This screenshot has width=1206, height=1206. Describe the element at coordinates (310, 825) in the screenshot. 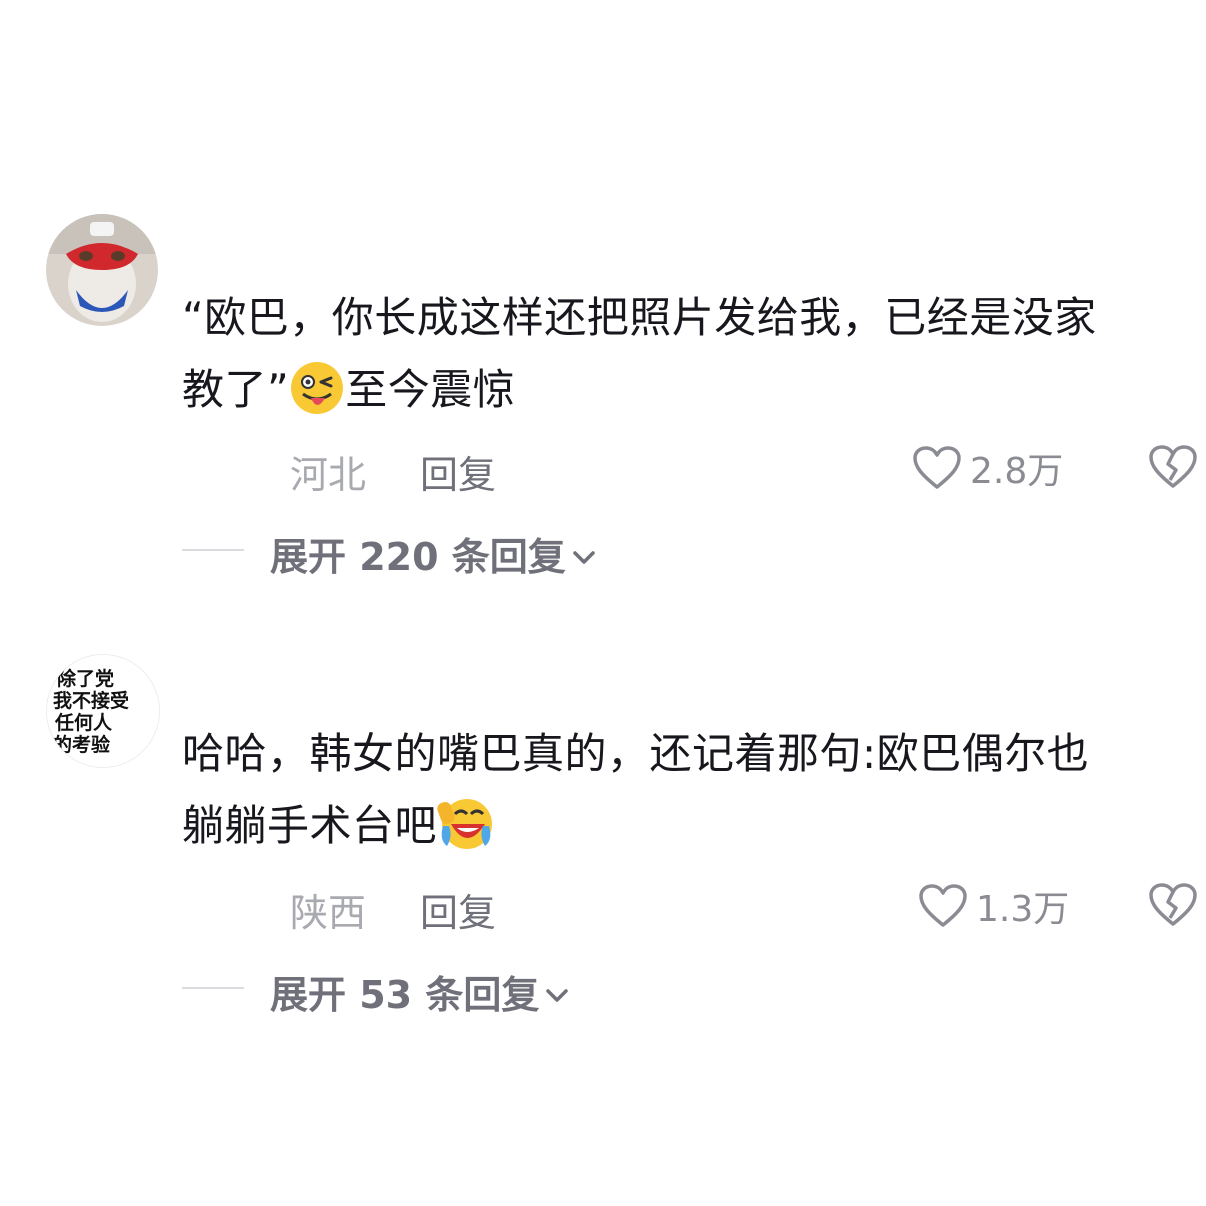

I see `comment-text-part: 躺躺手术台吧` at that location.